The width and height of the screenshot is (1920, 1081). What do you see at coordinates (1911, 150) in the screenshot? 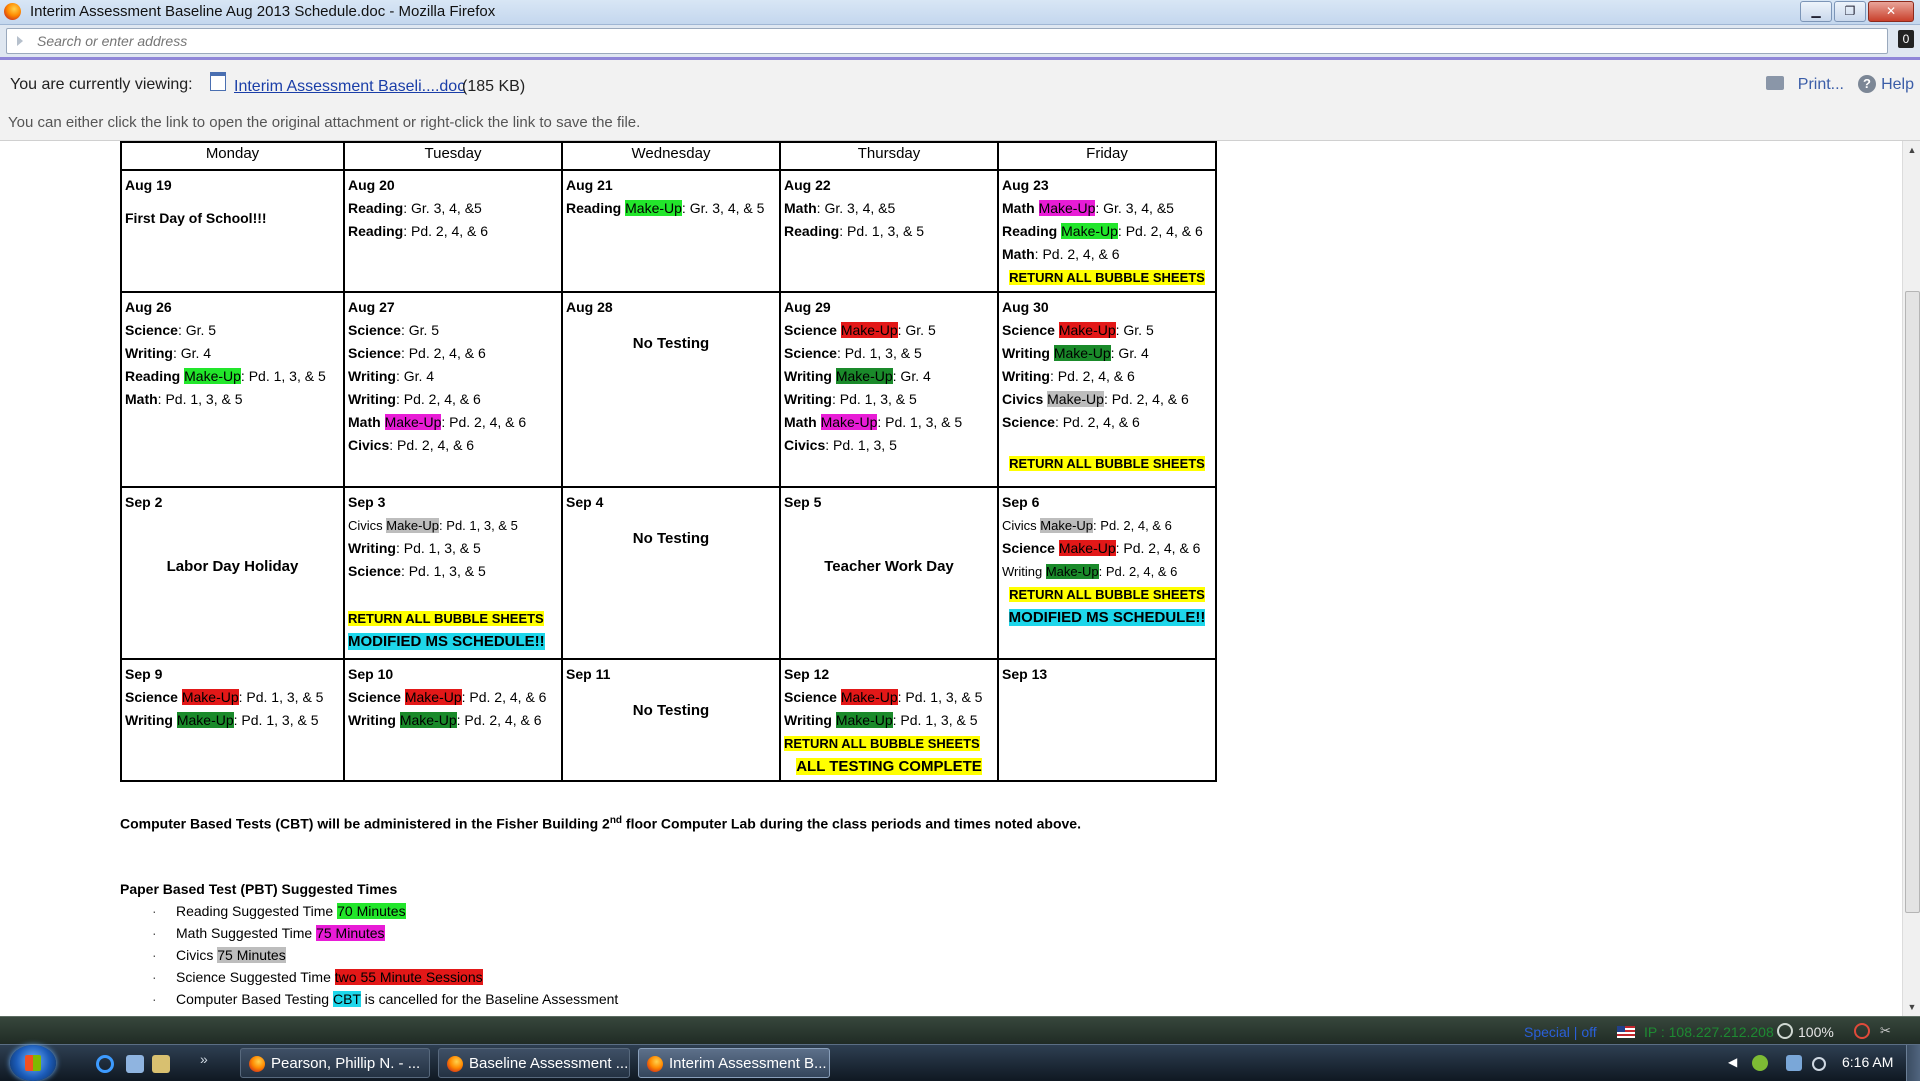
I see `scroll-up-arrow-icon: ▲` at bounding box center [1911, 150].